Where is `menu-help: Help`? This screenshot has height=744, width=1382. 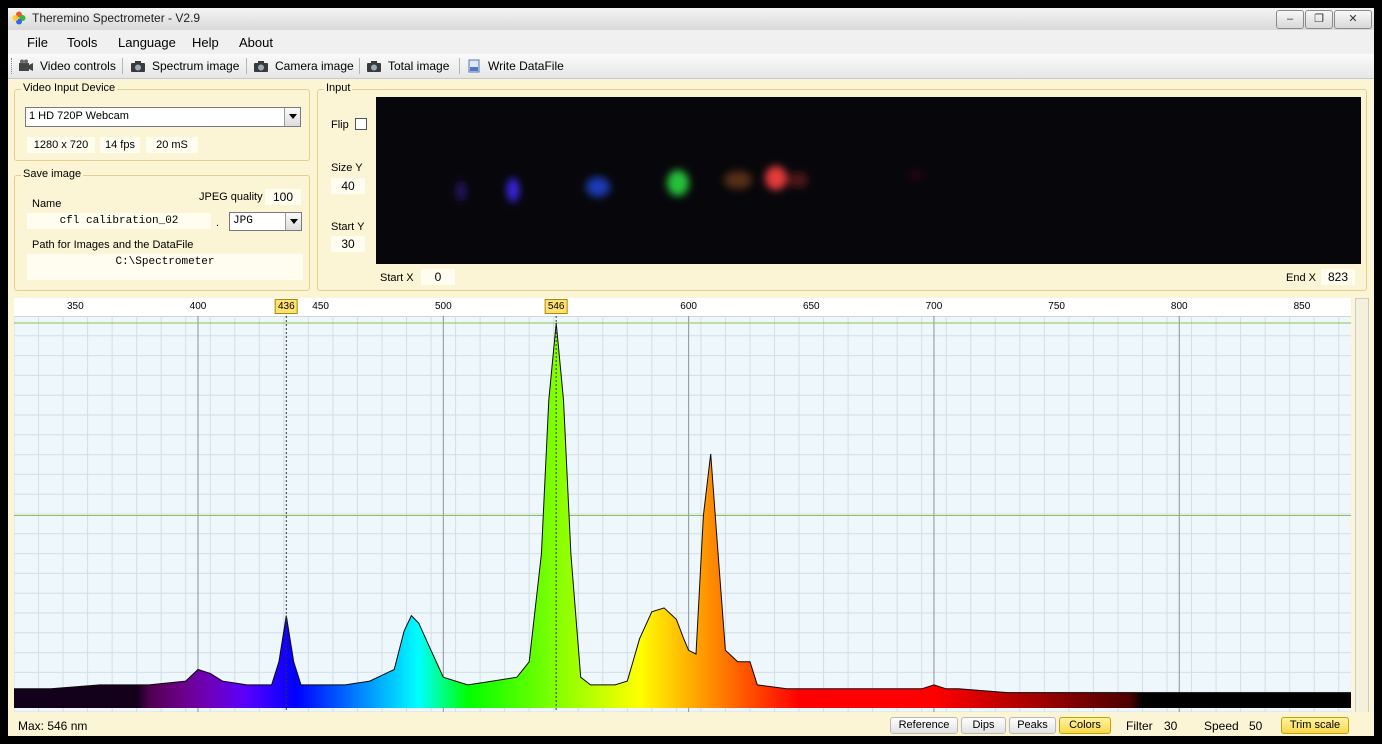 menu-help: Help is located at coordinates (205, 42).